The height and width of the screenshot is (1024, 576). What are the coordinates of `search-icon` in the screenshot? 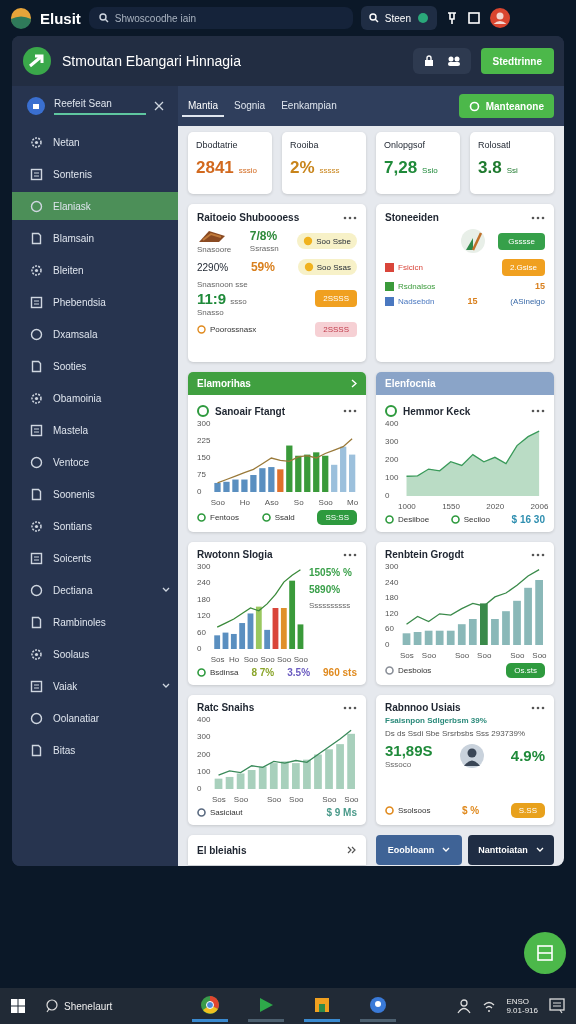 It's located at (373, 18).